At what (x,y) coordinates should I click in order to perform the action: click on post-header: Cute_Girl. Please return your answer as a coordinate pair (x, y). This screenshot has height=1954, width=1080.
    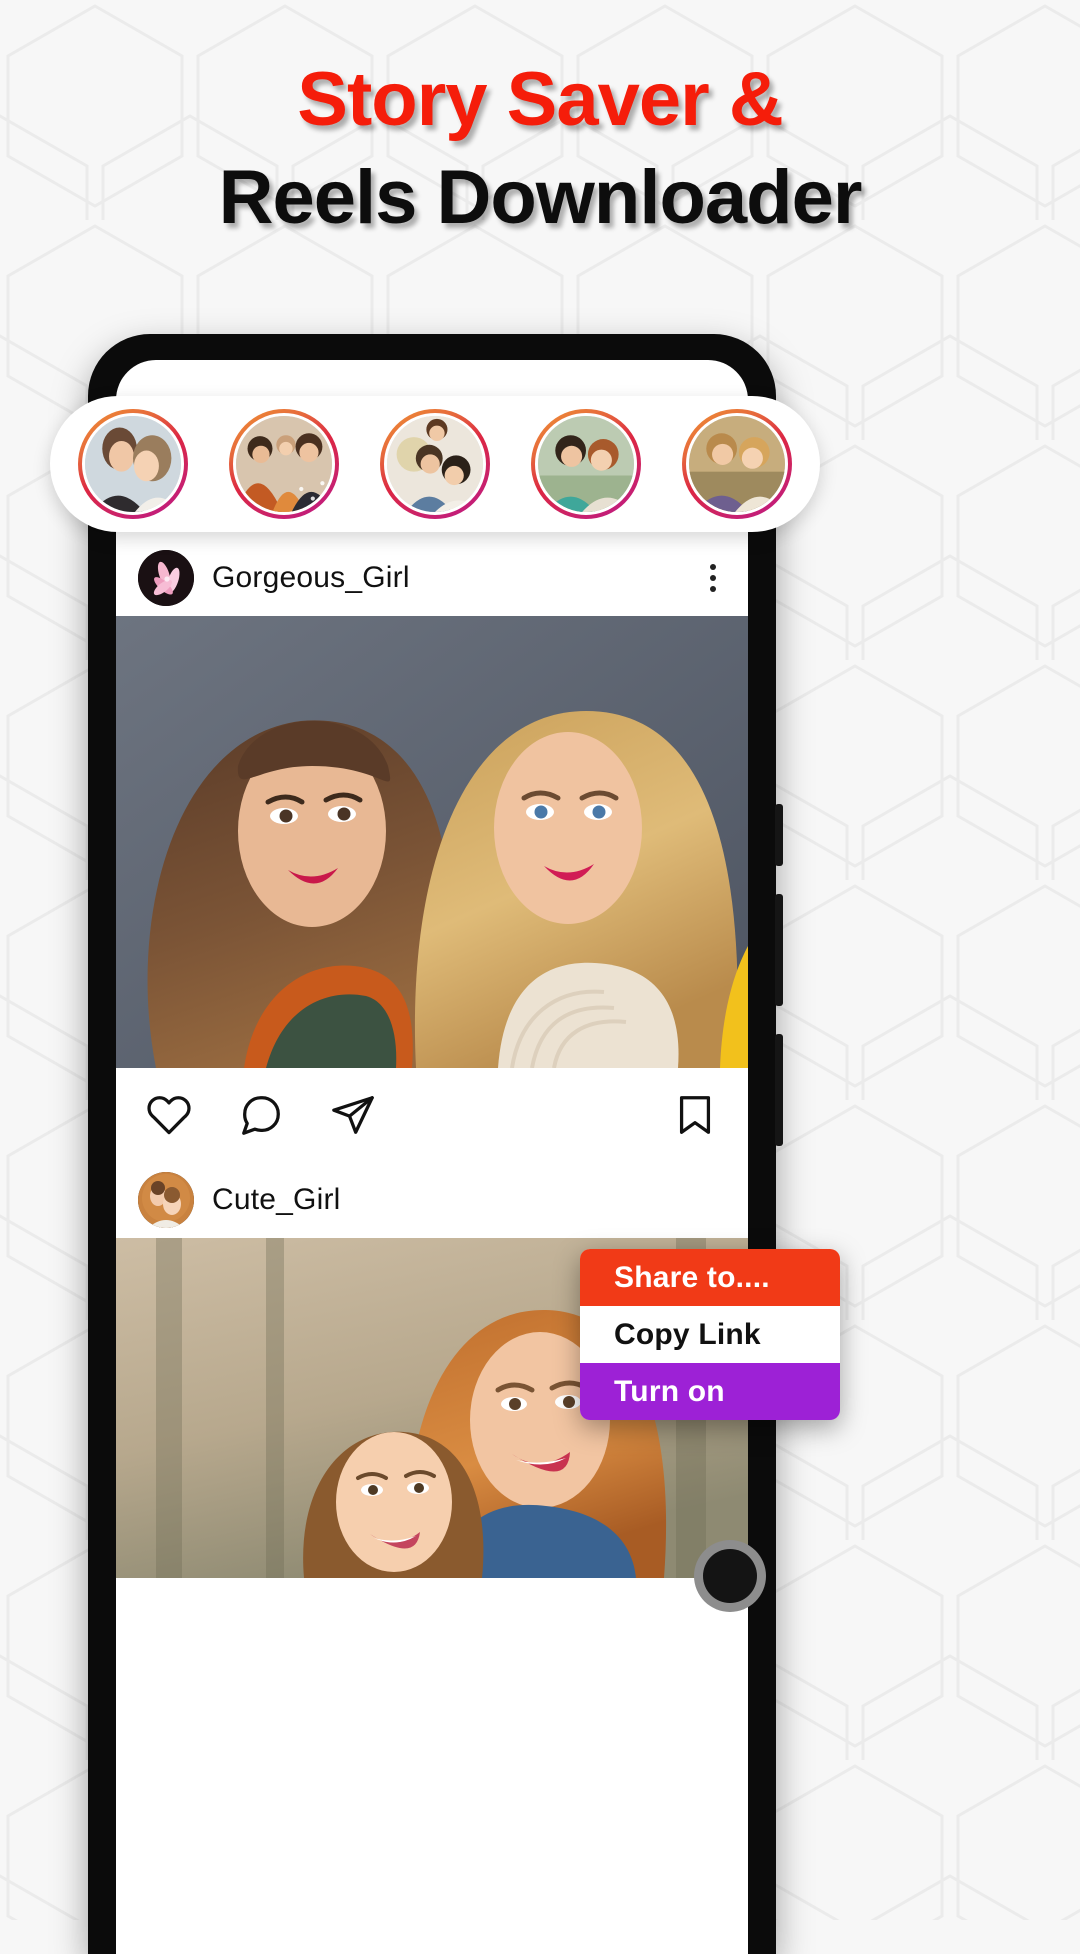
    Looking at the image, I should click on (432, 1200).